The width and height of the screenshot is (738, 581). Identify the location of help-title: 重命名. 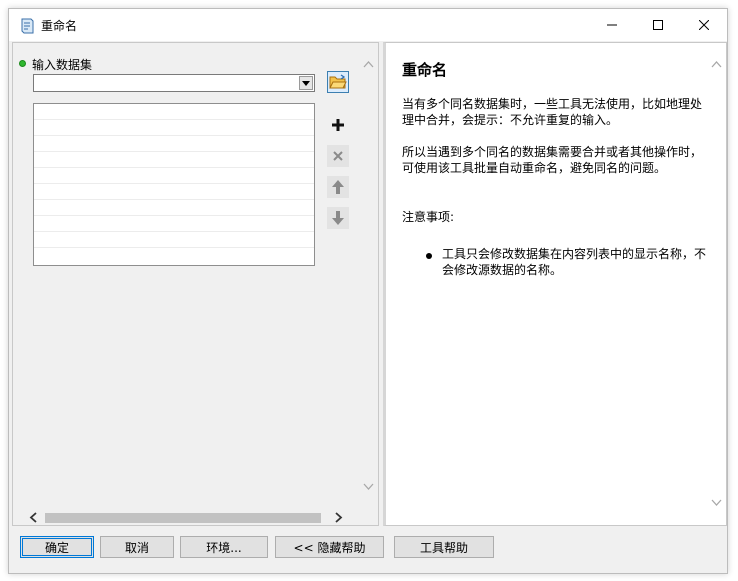
(425, 70).